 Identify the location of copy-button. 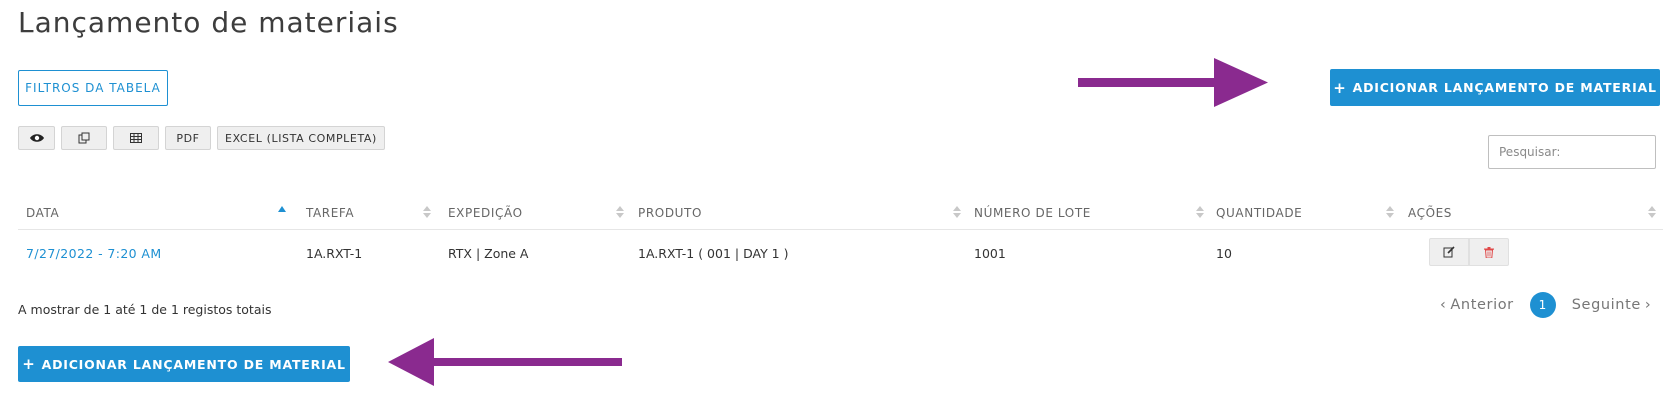
(84, 138).